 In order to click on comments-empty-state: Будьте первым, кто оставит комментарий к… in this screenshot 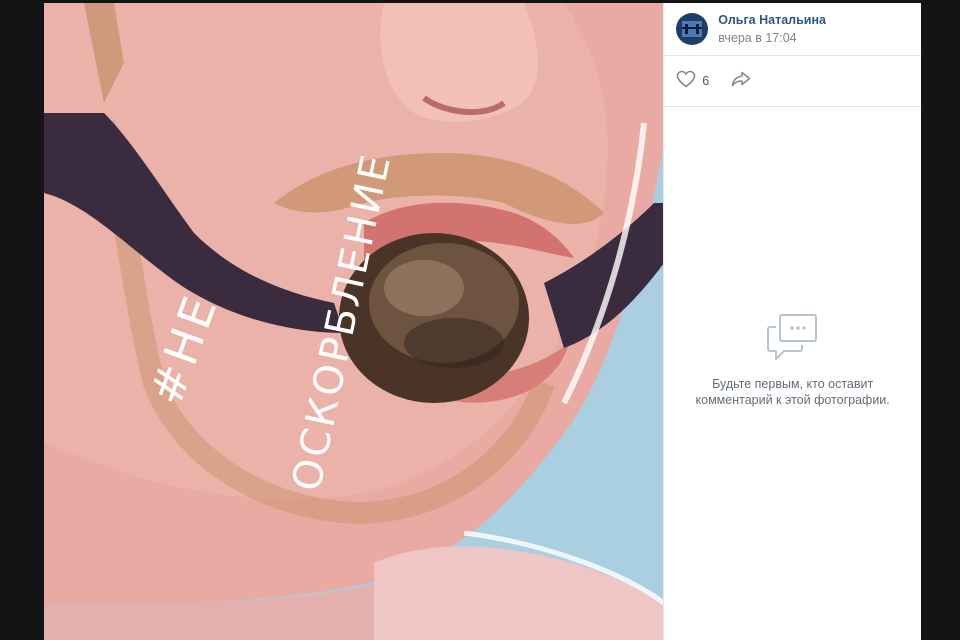, I will do `click(792, 360)`.